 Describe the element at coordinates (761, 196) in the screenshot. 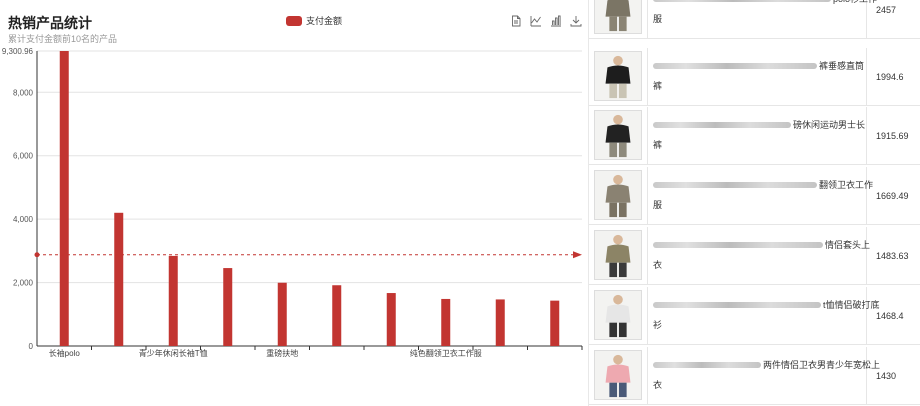

I see `product-name-cell: 翻领卫衣工作服` at that location.